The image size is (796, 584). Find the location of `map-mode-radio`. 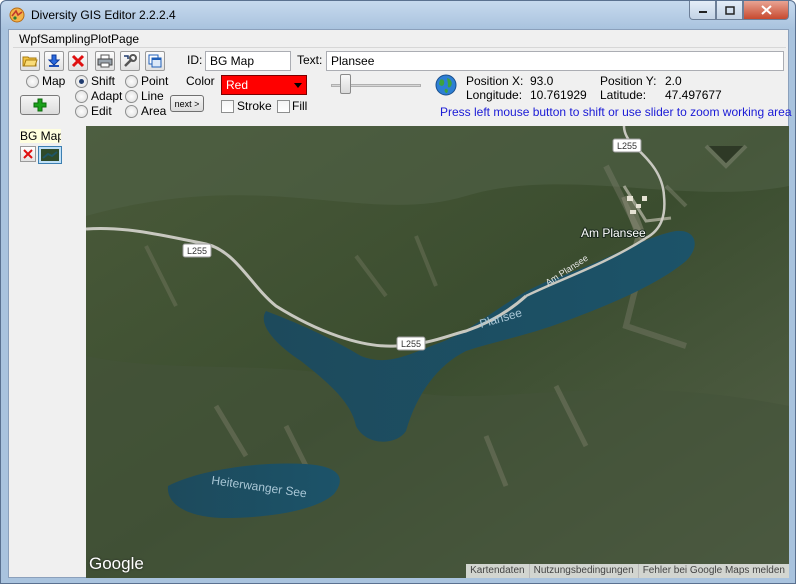

map-mode-radio is located at coordinates (32, 81).